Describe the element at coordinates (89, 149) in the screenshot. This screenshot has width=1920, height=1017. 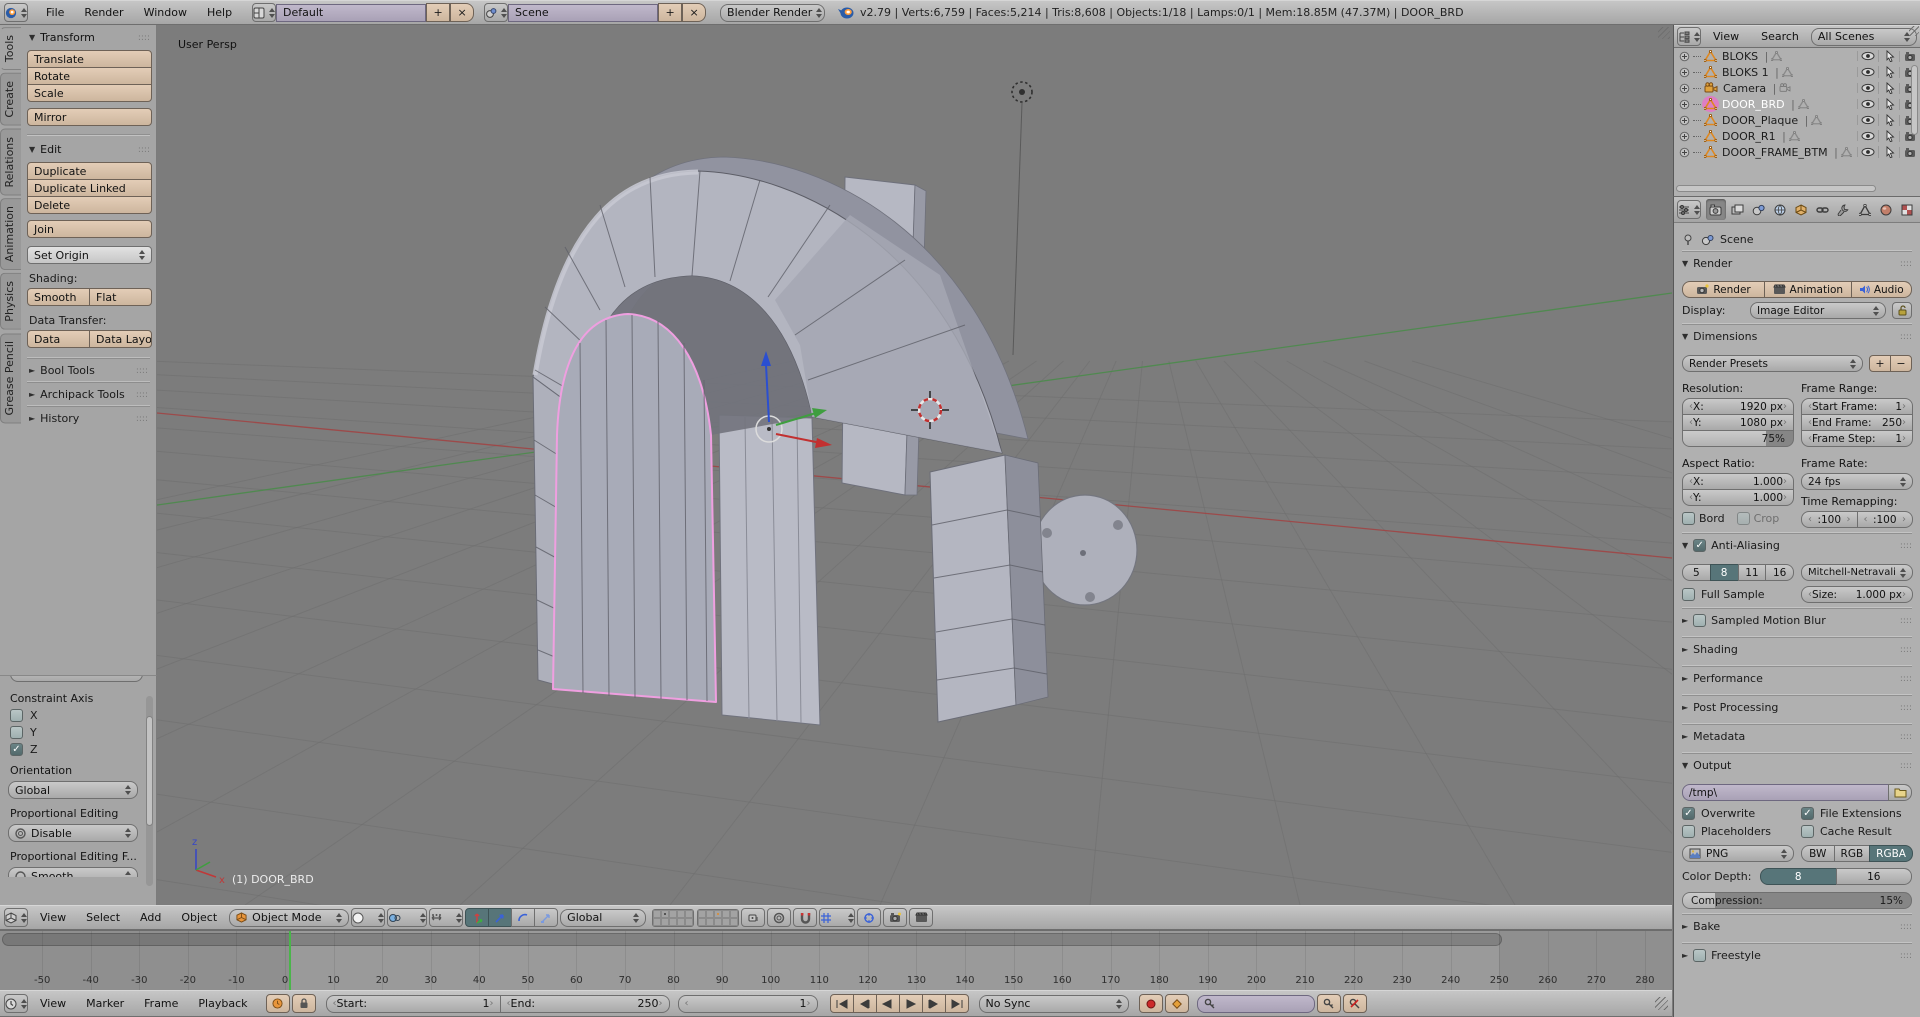
I see `panel-header-edit: ▼ Edit::::` at that location.